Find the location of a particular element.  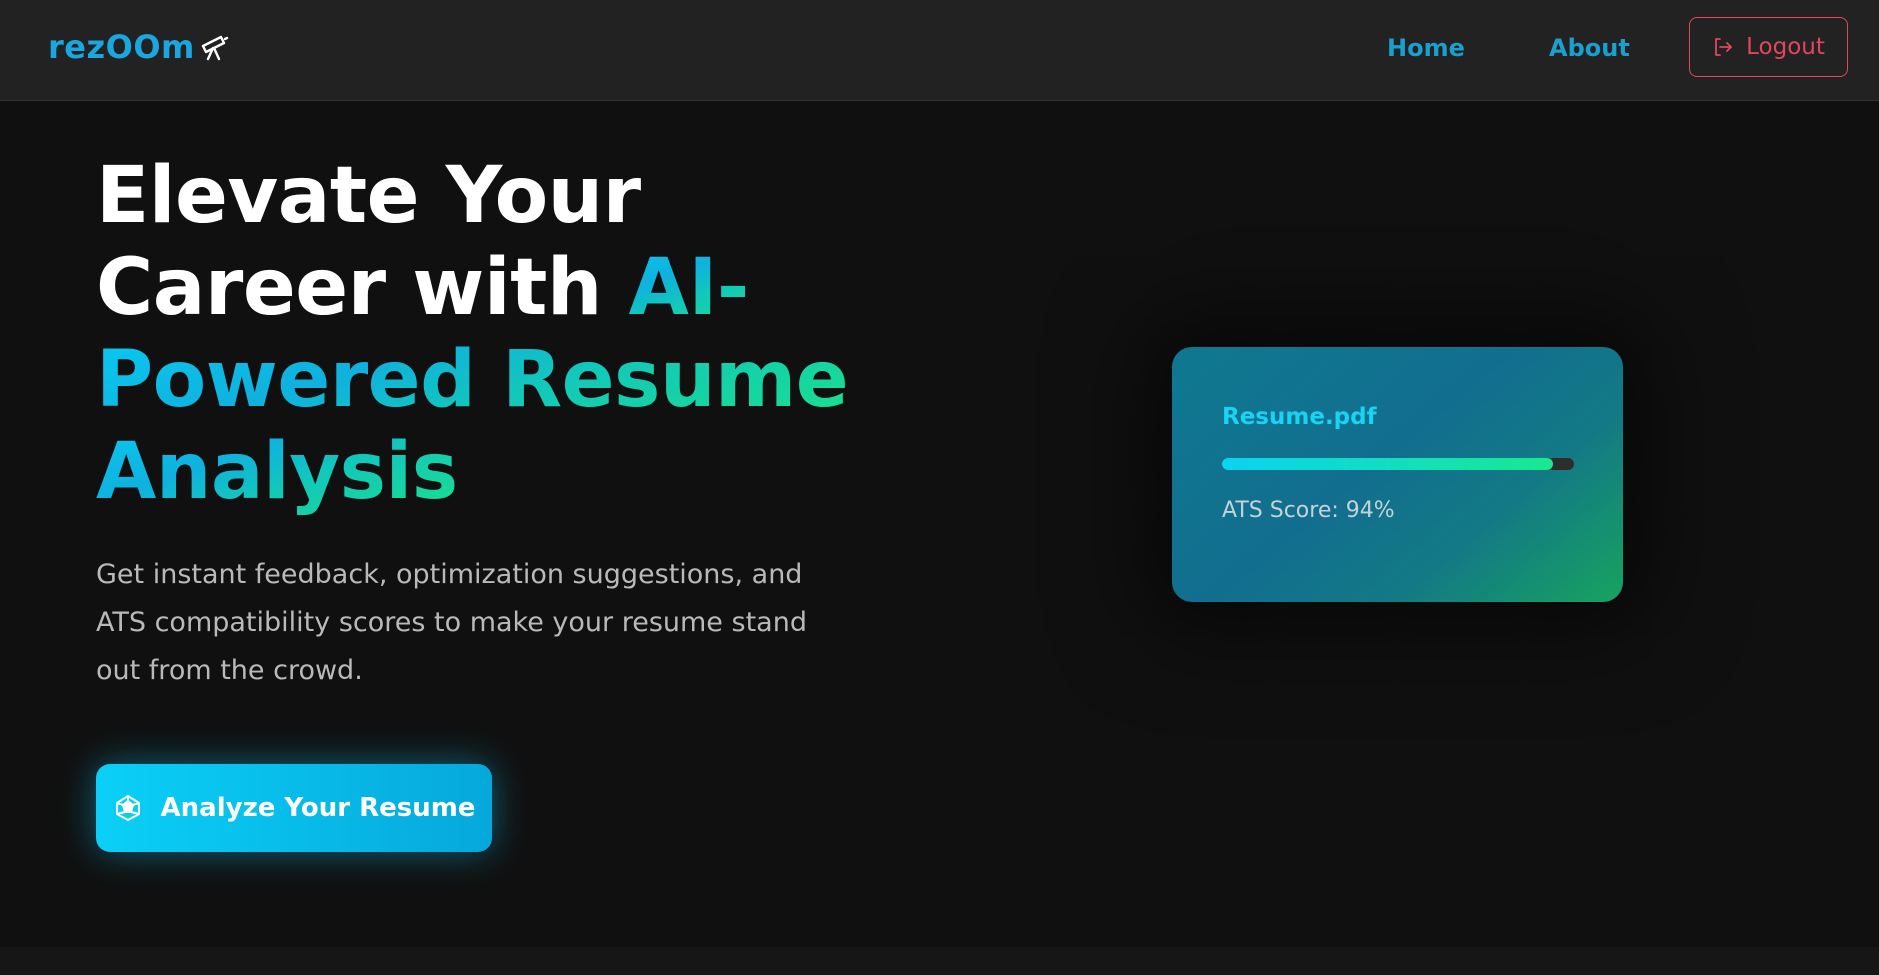

analyze-resume-label: Analyze Your Resume is located at coordinates (318, 808).